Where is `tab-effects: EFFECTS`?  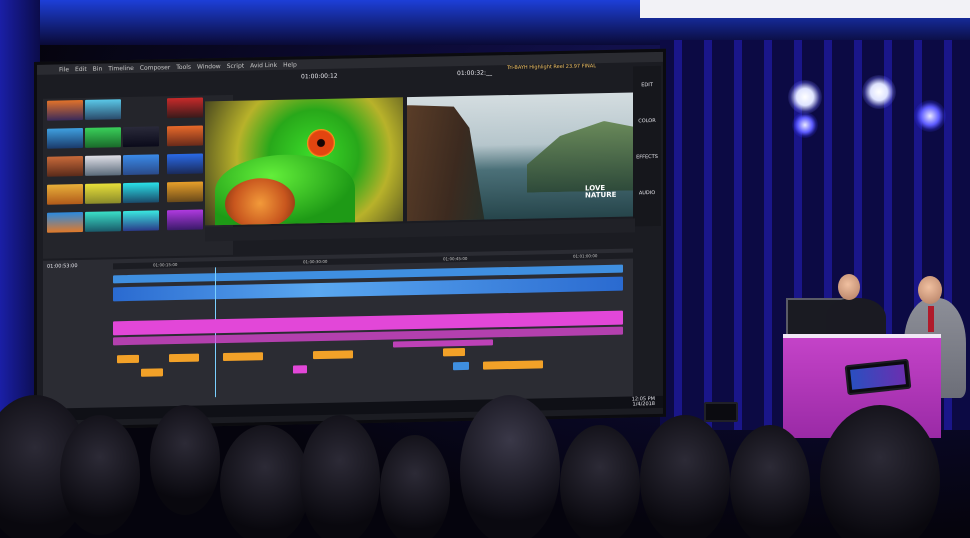 tab-effects: EFFECTS is located at coordinates (647, 157).